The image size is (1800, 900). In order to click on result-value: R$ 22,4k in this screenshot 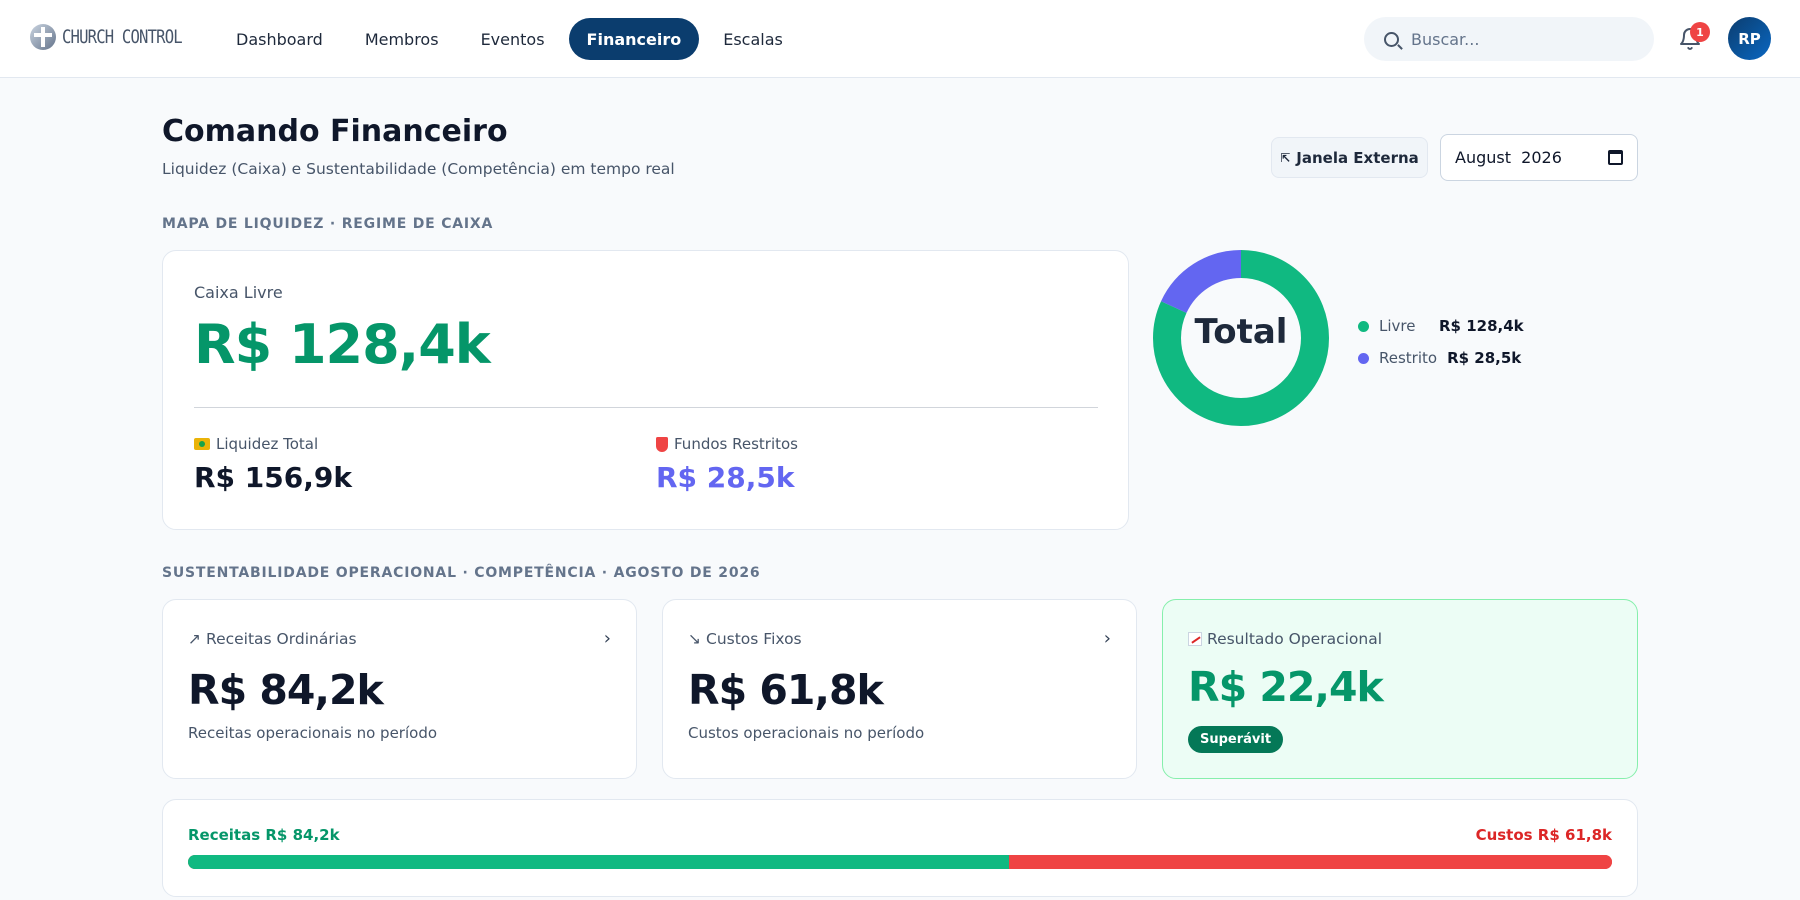, I will do `click(1286, 687)`.